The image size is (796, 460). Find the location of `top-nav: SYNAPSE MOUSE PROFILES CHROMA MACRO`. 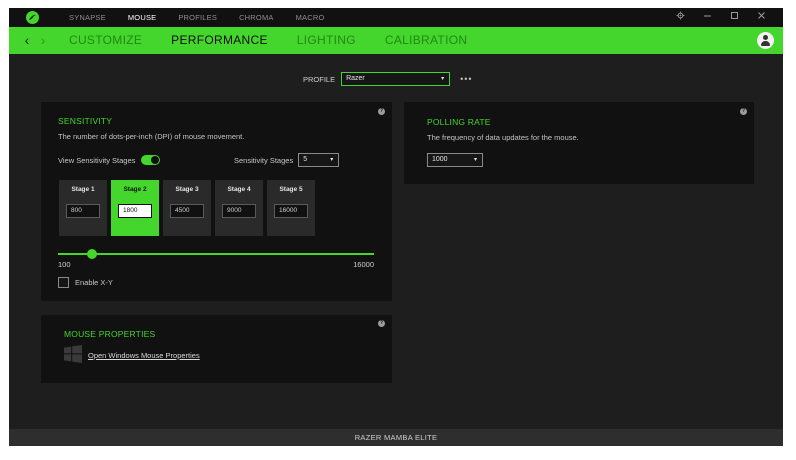

top-nav: SYNAPSE MOUSE PROFILES CHROMA MACRO is located at coordinates (208, 17).